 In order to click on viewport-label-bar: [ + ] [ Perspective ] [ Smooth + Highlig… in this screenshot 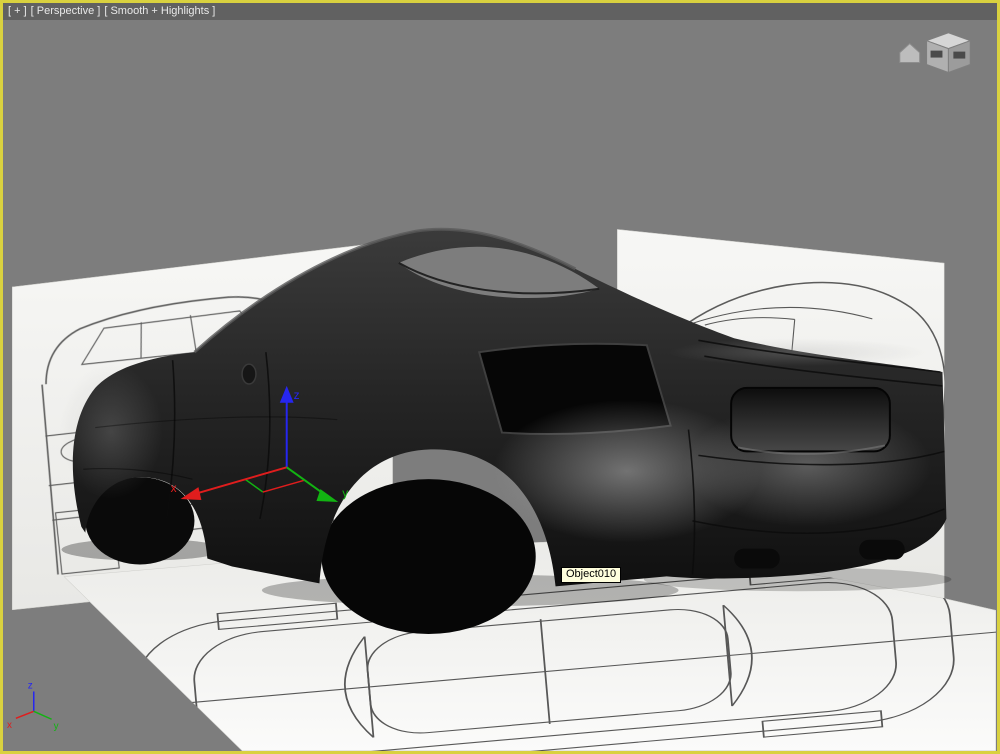, I will do `click(500, 11)`.